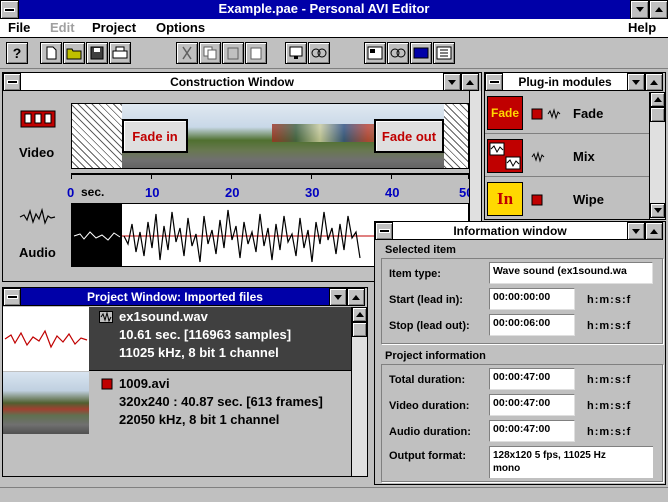 This screenshot has width=668, height=502. Describe the element at coordinates (470, 82) in the screenshot. I see `construction-maximize` at that location.